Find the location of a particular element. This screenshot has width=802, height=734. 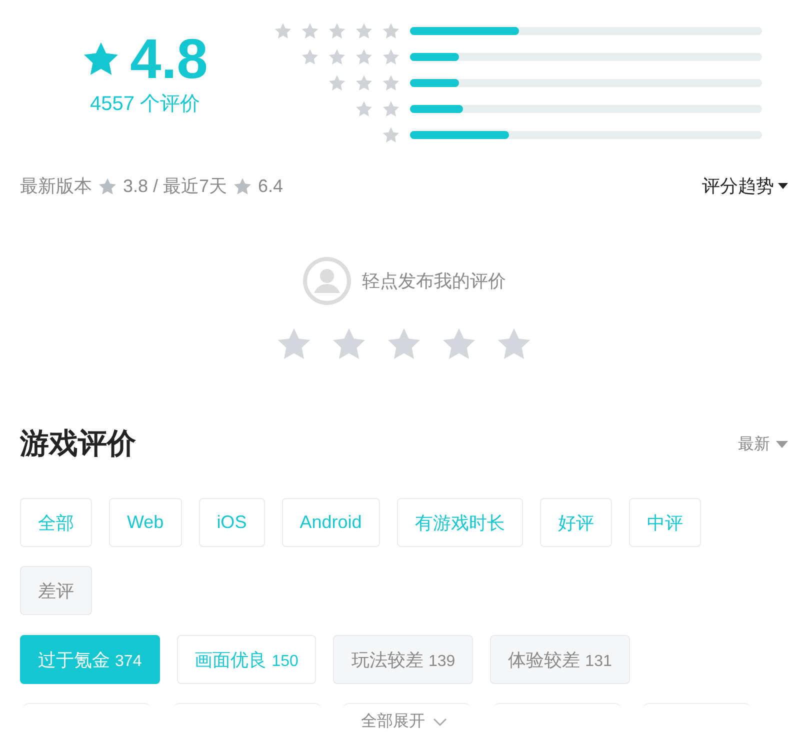

tag-filter: 过于氪金 374 is located at coordinates (90, 659).